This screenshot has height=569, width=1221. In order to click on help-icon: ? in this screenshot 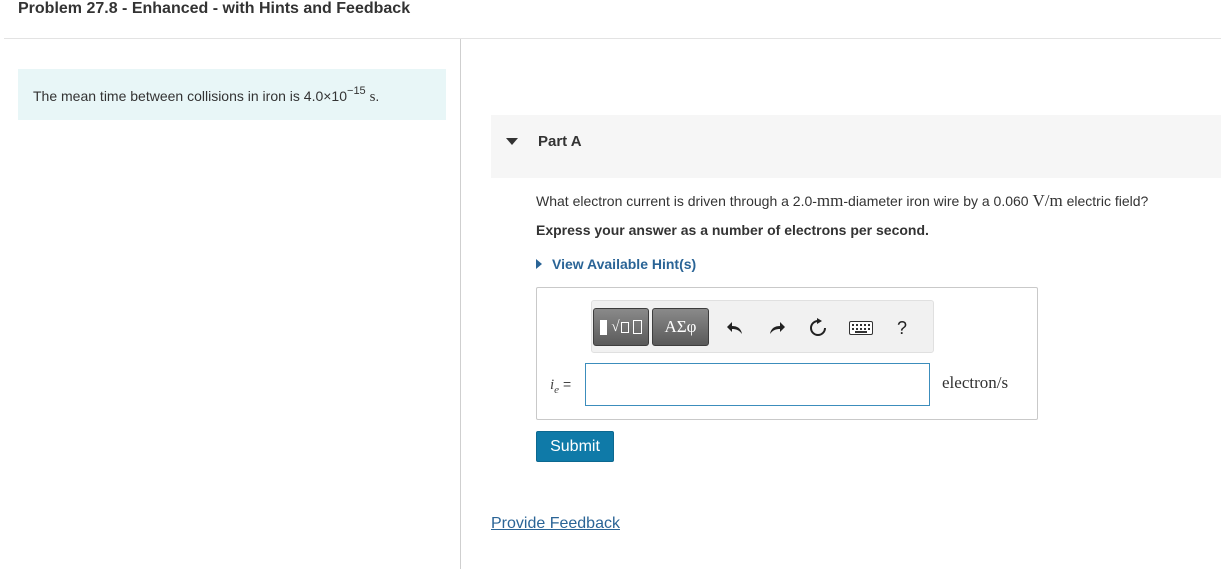, I will do `click(902, 328)`.